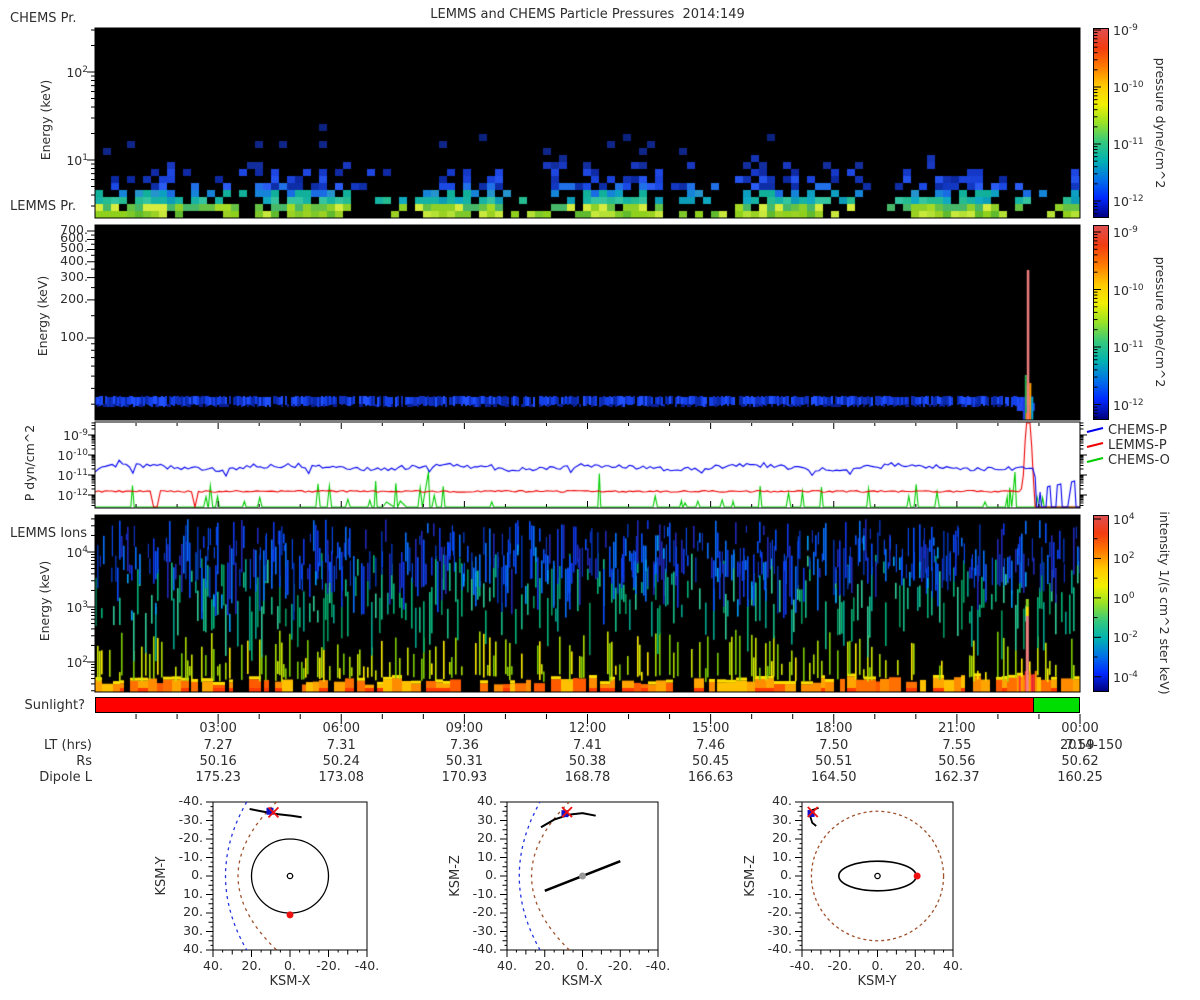 The height and width of the screenshot is (1000, 1200). What do you see at coordinates (710, 728) in the screenshot?
I see `time-tick-label: 15:00` at bounding box center [710, 728].